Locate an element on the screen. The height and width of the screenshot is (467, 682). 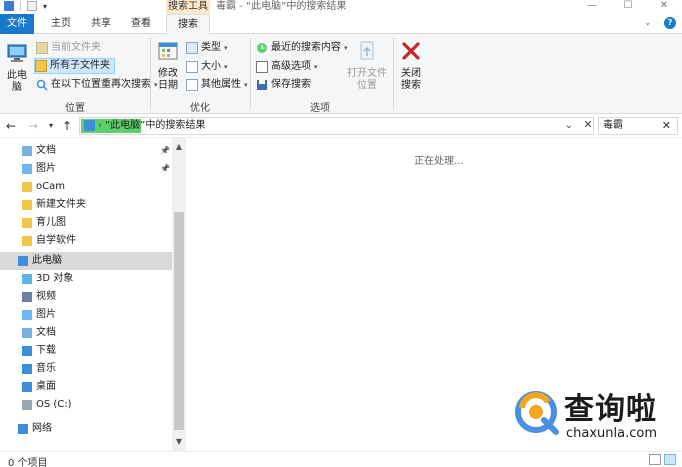
close-search-button: 关闭搜索 is located at coordinates (411, 66).